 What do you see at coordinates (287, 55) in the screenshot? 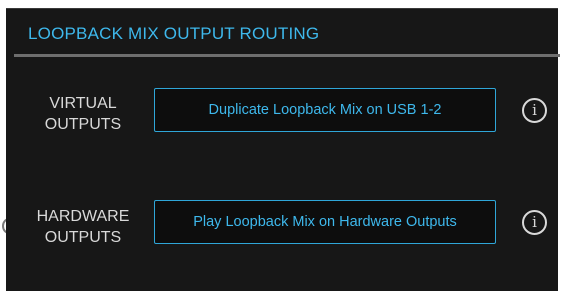
I see `header-divider` at bounding box center [287, 55].